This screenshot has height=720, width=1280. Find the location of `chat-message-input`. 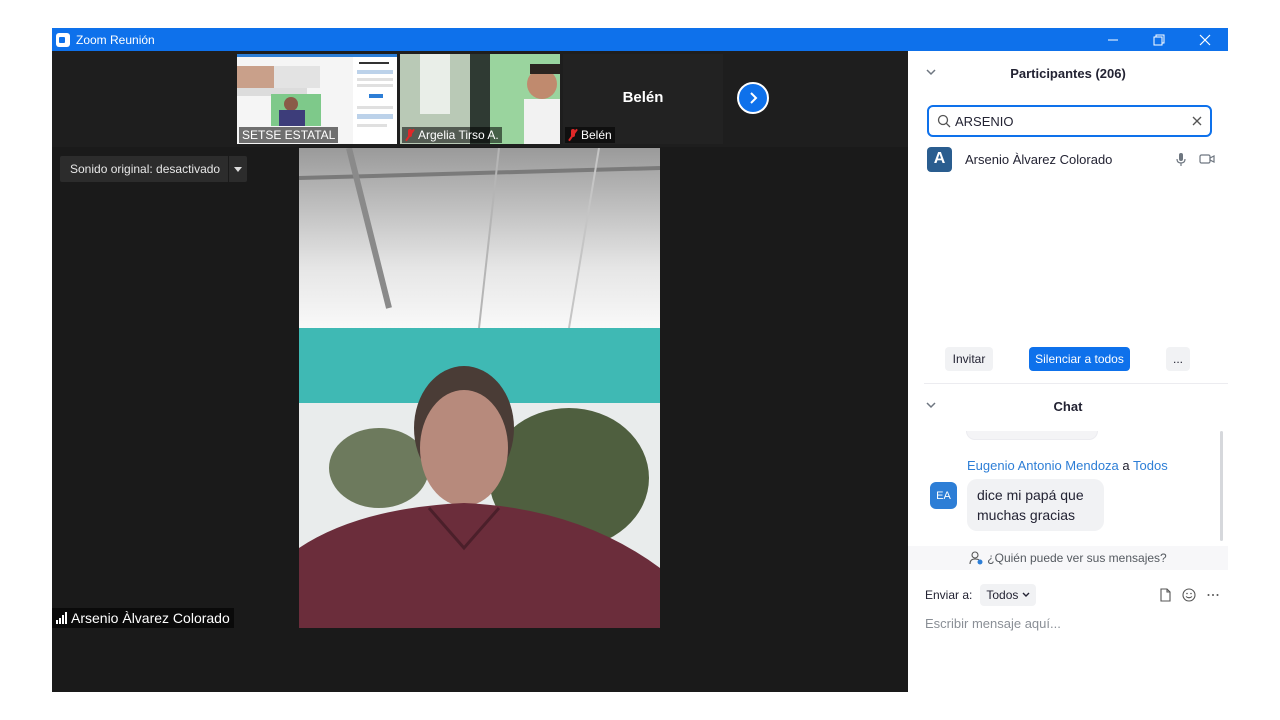

chat-message-input is located at coordinates (1070, 623).